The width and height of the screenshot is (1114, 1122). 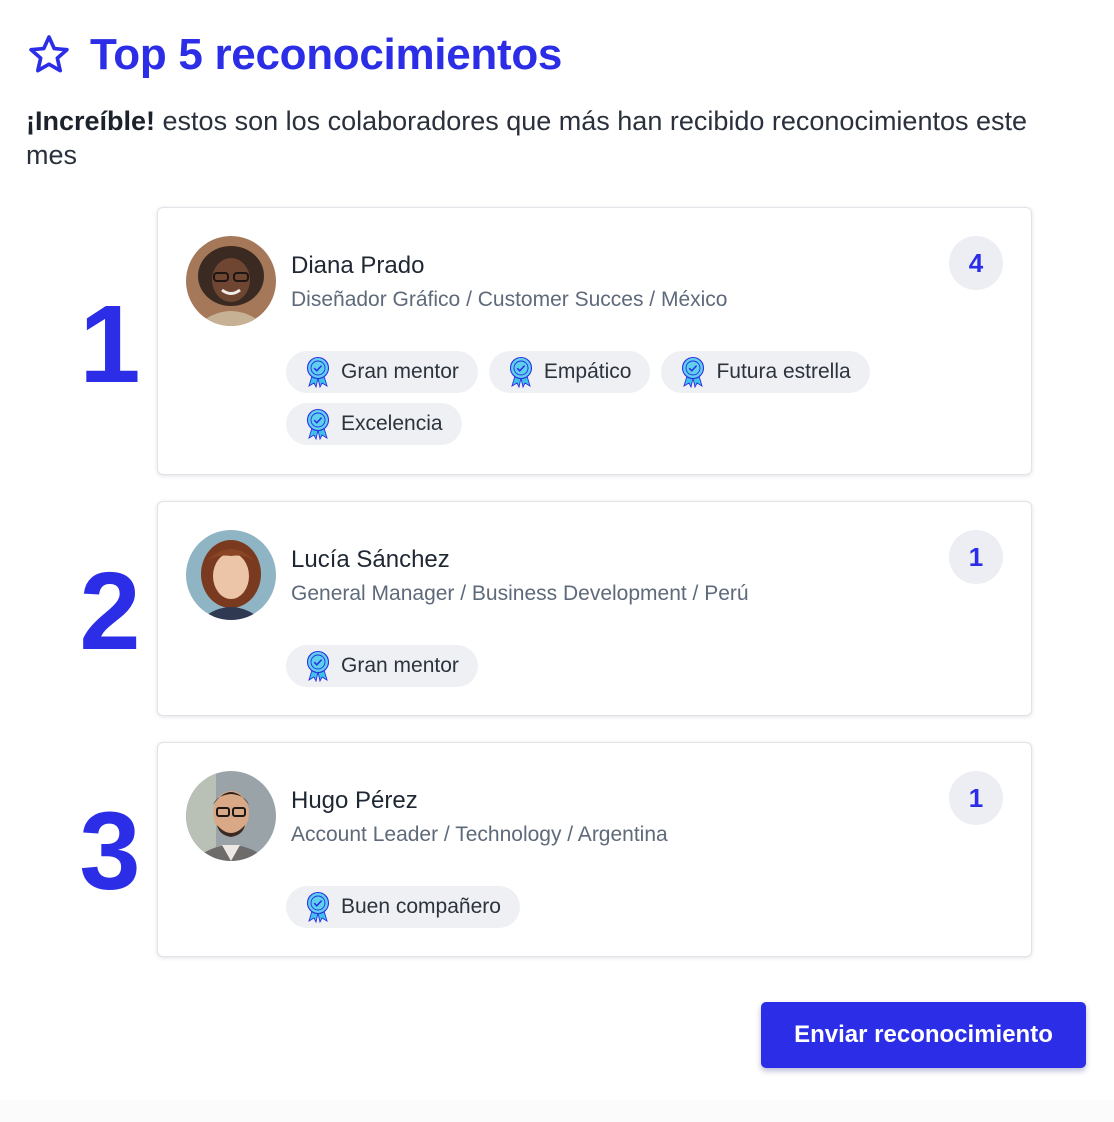 What do you see at coordinates (110, 344) in the screenshot?
I see `rank-number: 1` at bounding box center [110, 344].